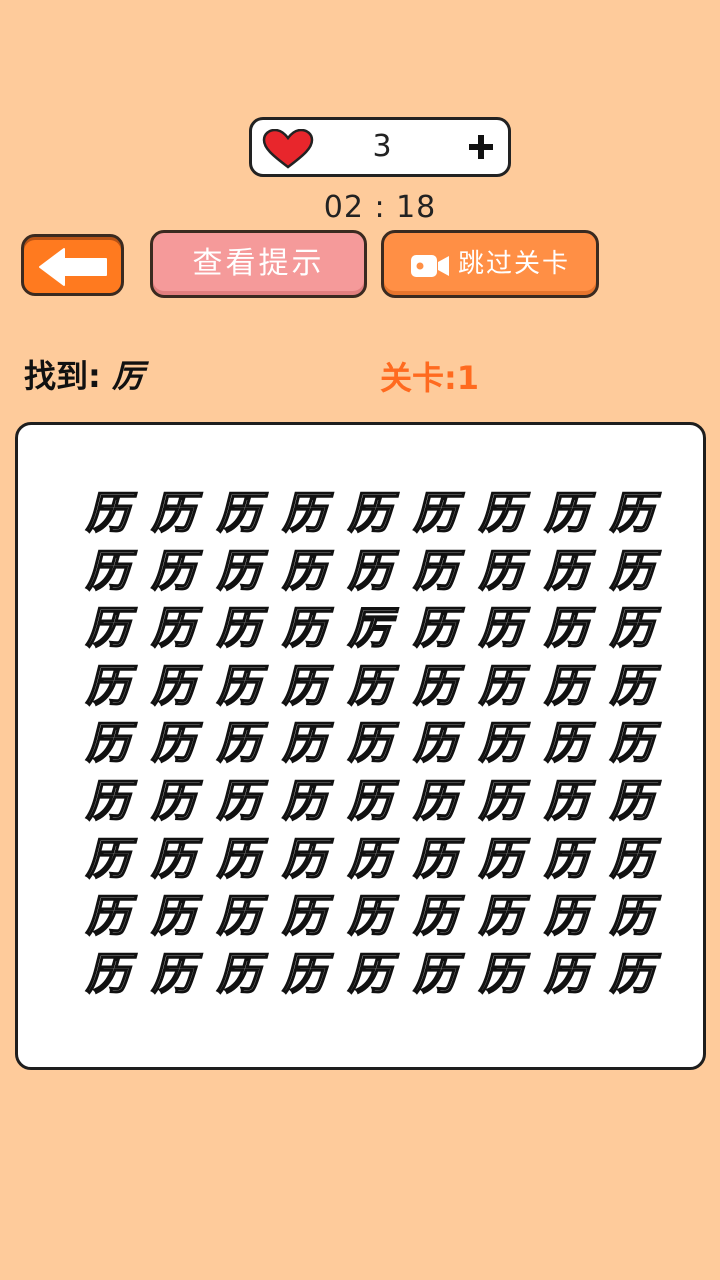  I want to click on find-target-label: 找到: 厉, so click(84, 376).